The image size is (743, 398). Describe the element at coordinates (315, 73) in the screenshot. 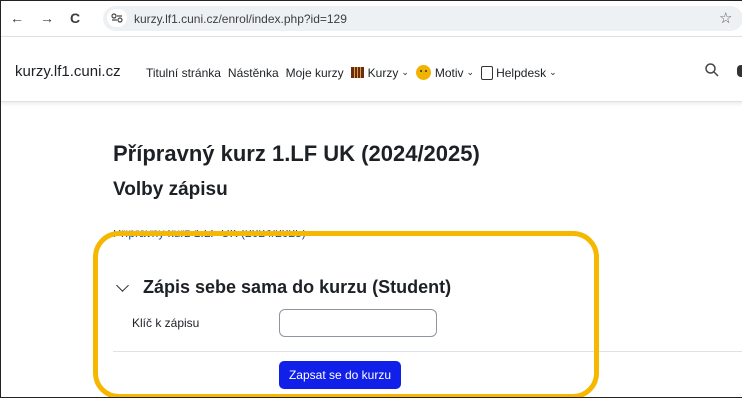

I see `nav-my-courses: Moje kurzy` at that location.